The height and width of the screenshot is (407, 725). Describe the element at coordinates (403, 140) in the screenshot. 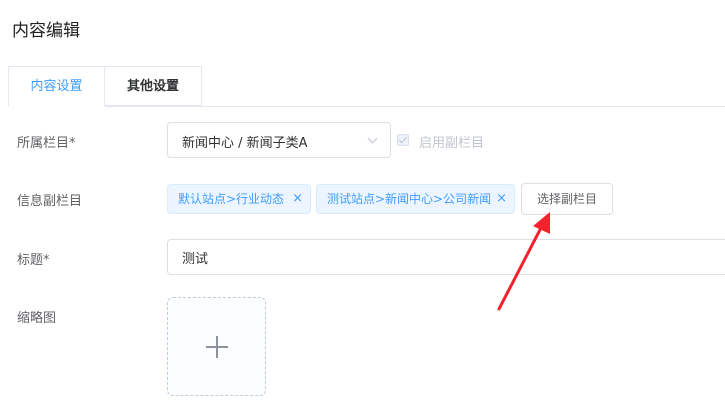

I see `checkbox-icon` at that location.